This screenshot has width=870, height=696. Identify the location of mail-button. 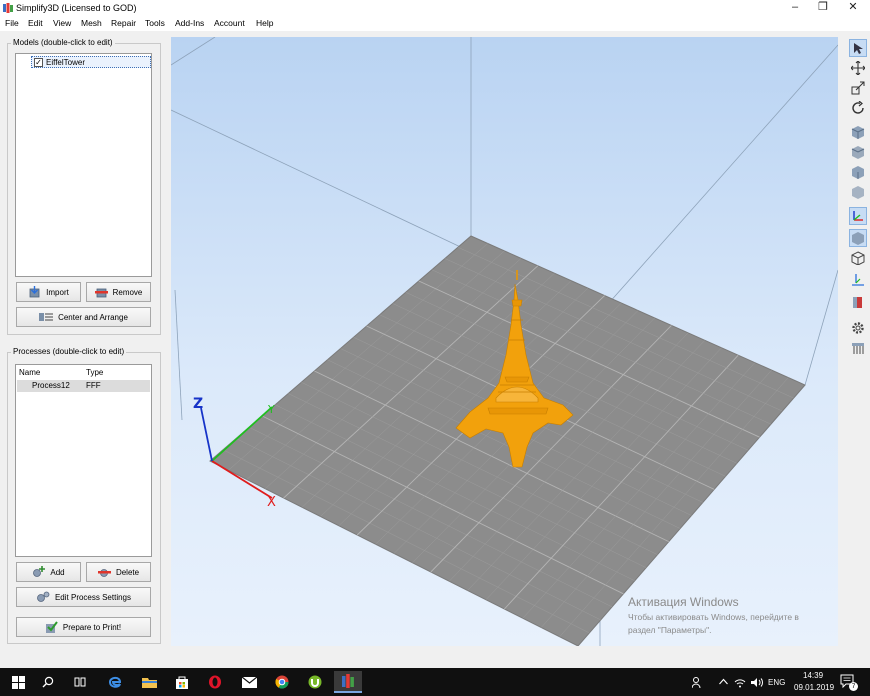
(249, 682).